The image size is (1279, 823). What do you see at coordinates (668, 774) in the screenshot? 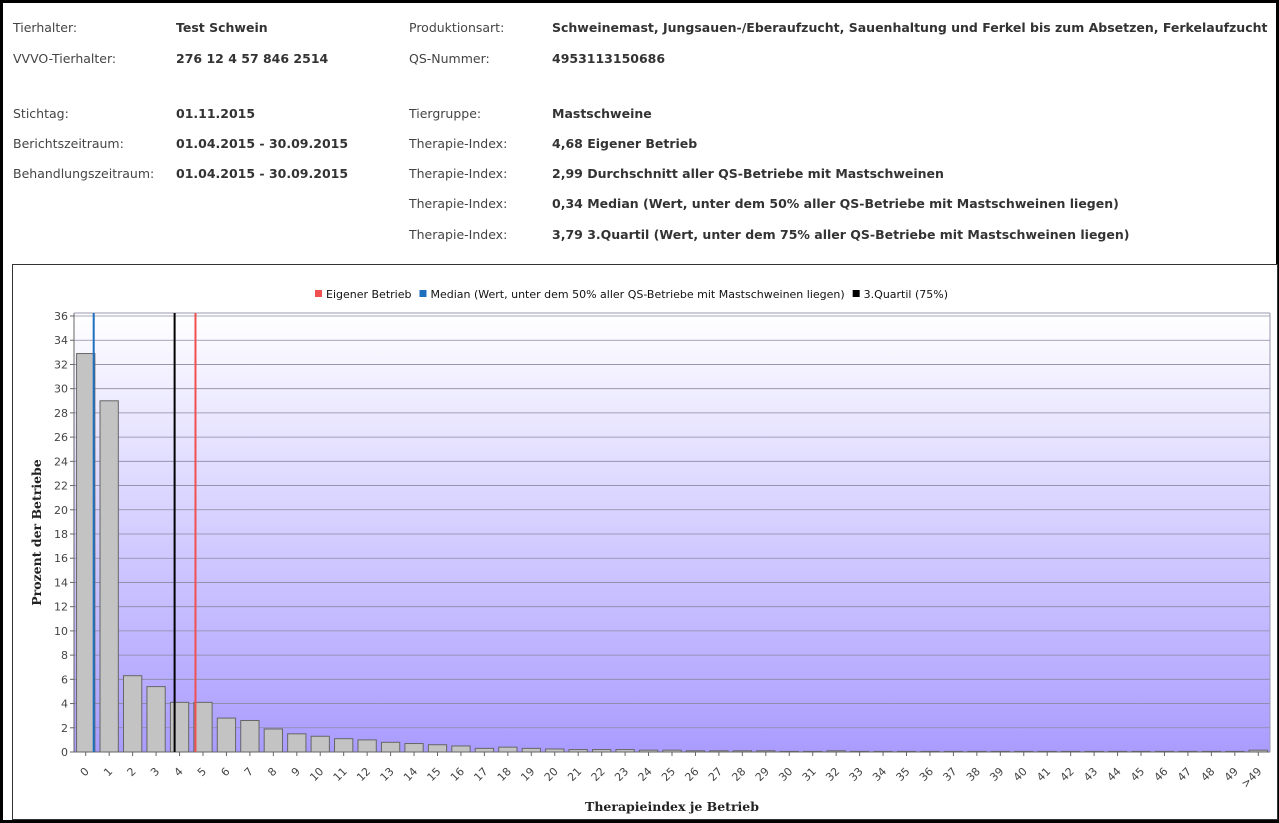
I see `x-tick-label: 25` at bounding box center [668, 774].